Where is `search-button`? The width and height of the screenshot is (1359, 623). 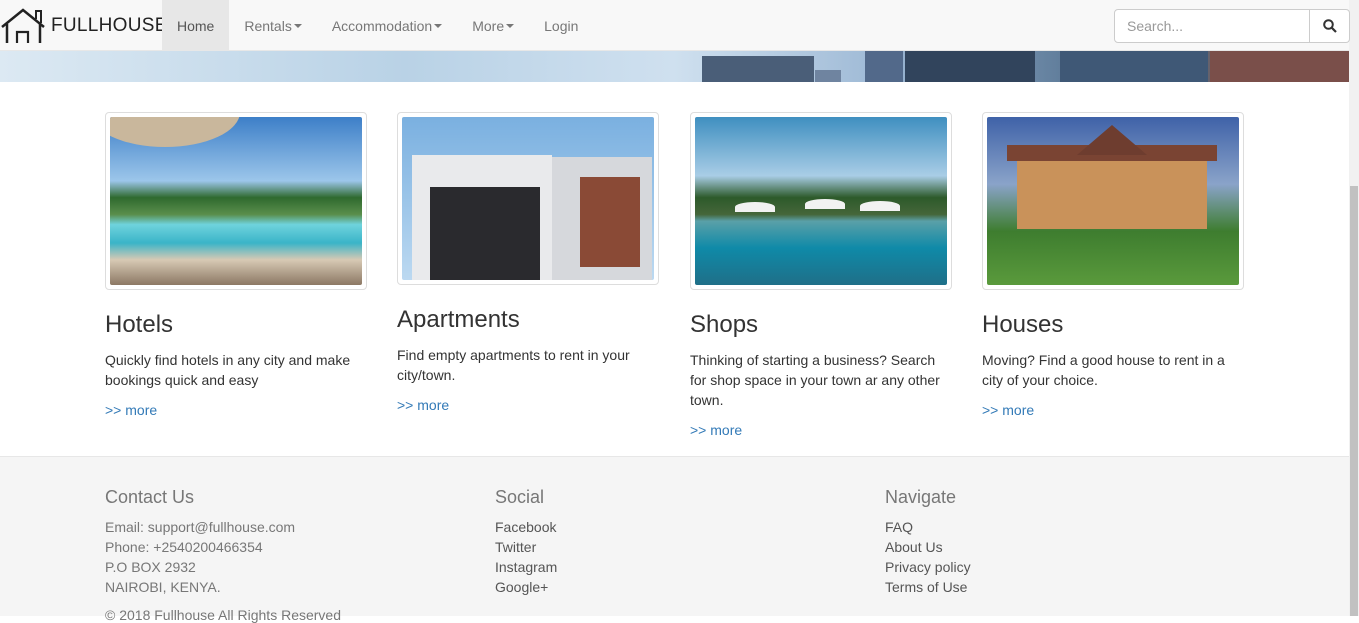 search-button is located at coordinates (1330, 26).